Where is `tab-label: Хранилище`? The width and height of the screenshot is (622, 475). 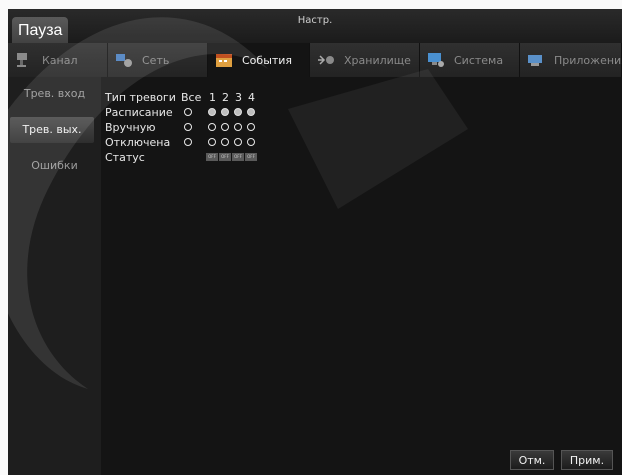 tab-label: Хранилище is located at coordinates (377, 60).